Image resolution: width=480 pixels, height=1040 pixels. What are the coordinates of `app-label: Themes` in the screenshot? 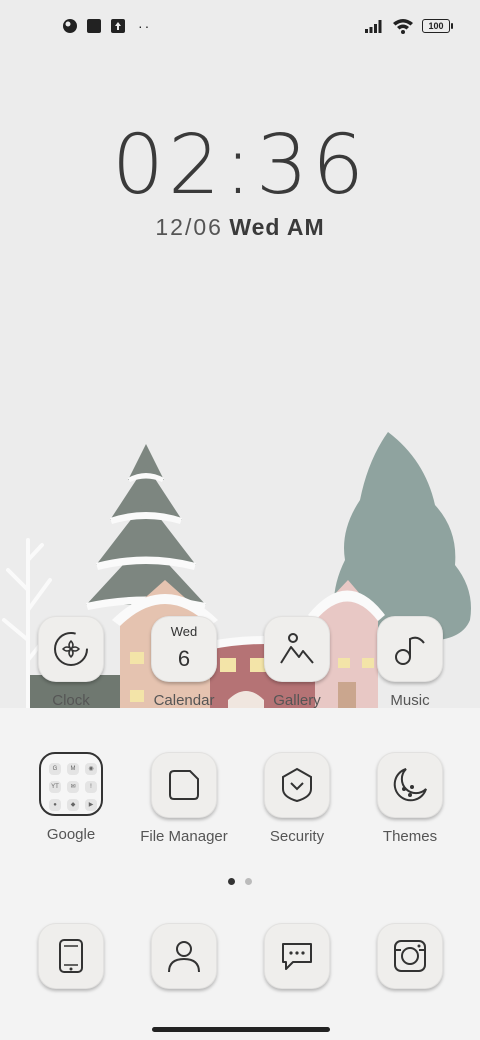 It's located at (410, 836).